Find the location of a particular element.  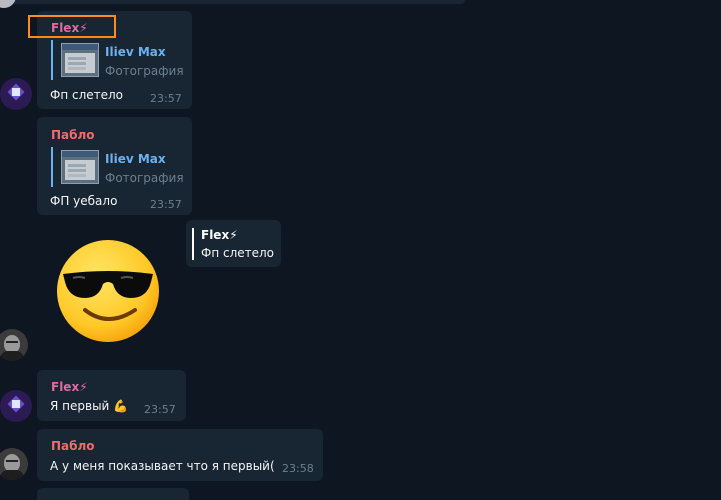

partial-message-bottom is located at coordinates (113, 494).